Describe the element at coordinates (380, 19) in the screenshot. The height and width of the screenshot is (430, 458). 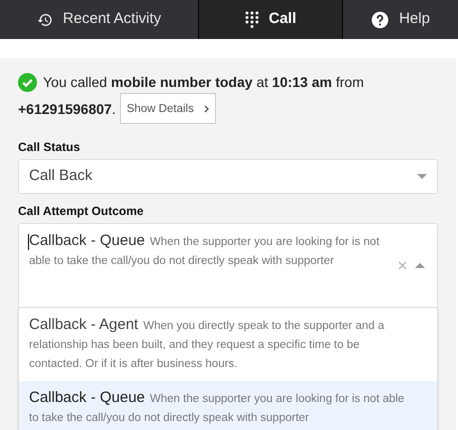
I see `help-icon` at that location.